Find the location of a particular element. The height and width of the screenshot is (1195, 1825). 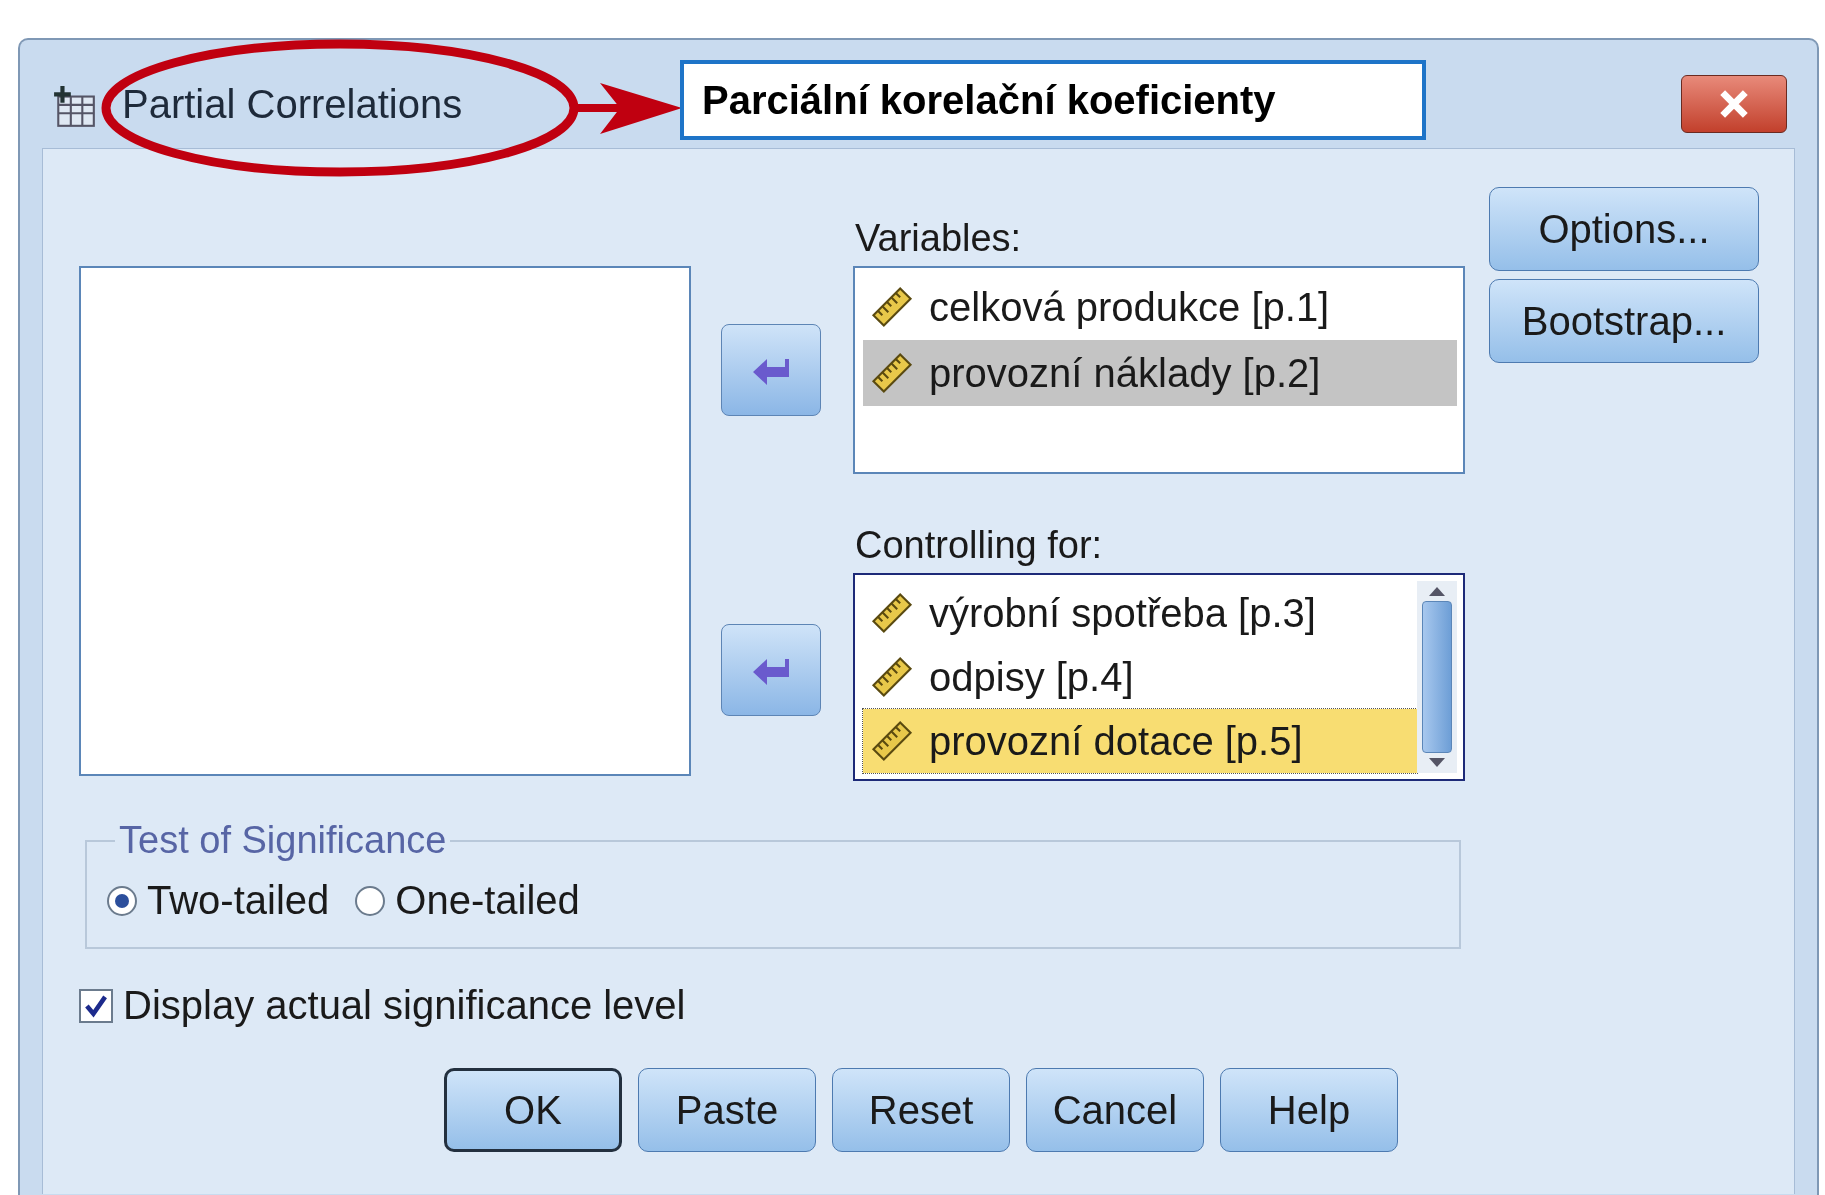

close-button is located at coordinates (1734, 104).